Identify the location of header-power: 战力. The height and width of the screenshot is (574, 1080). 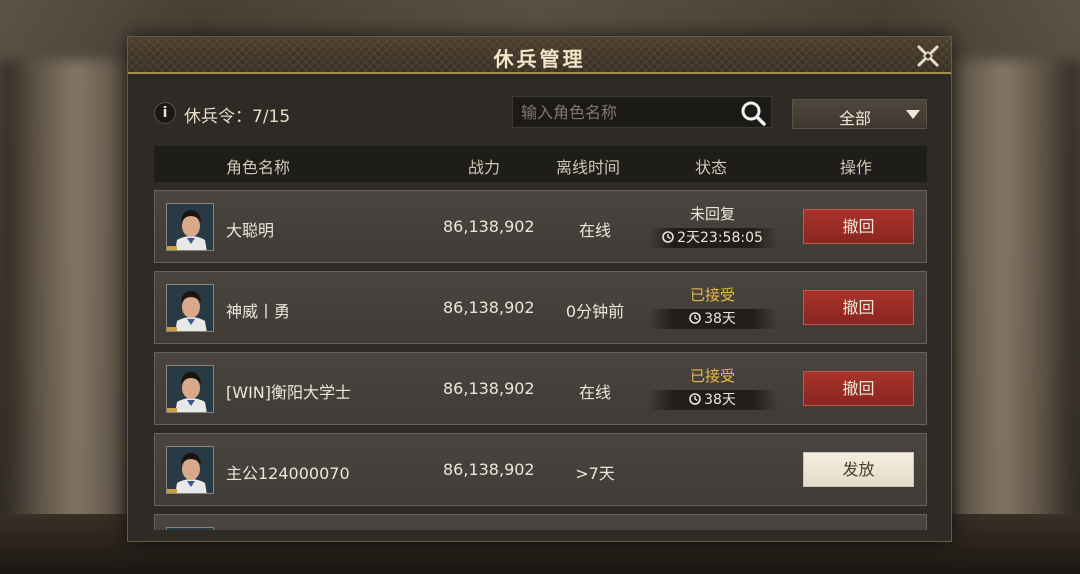
(484, 167).